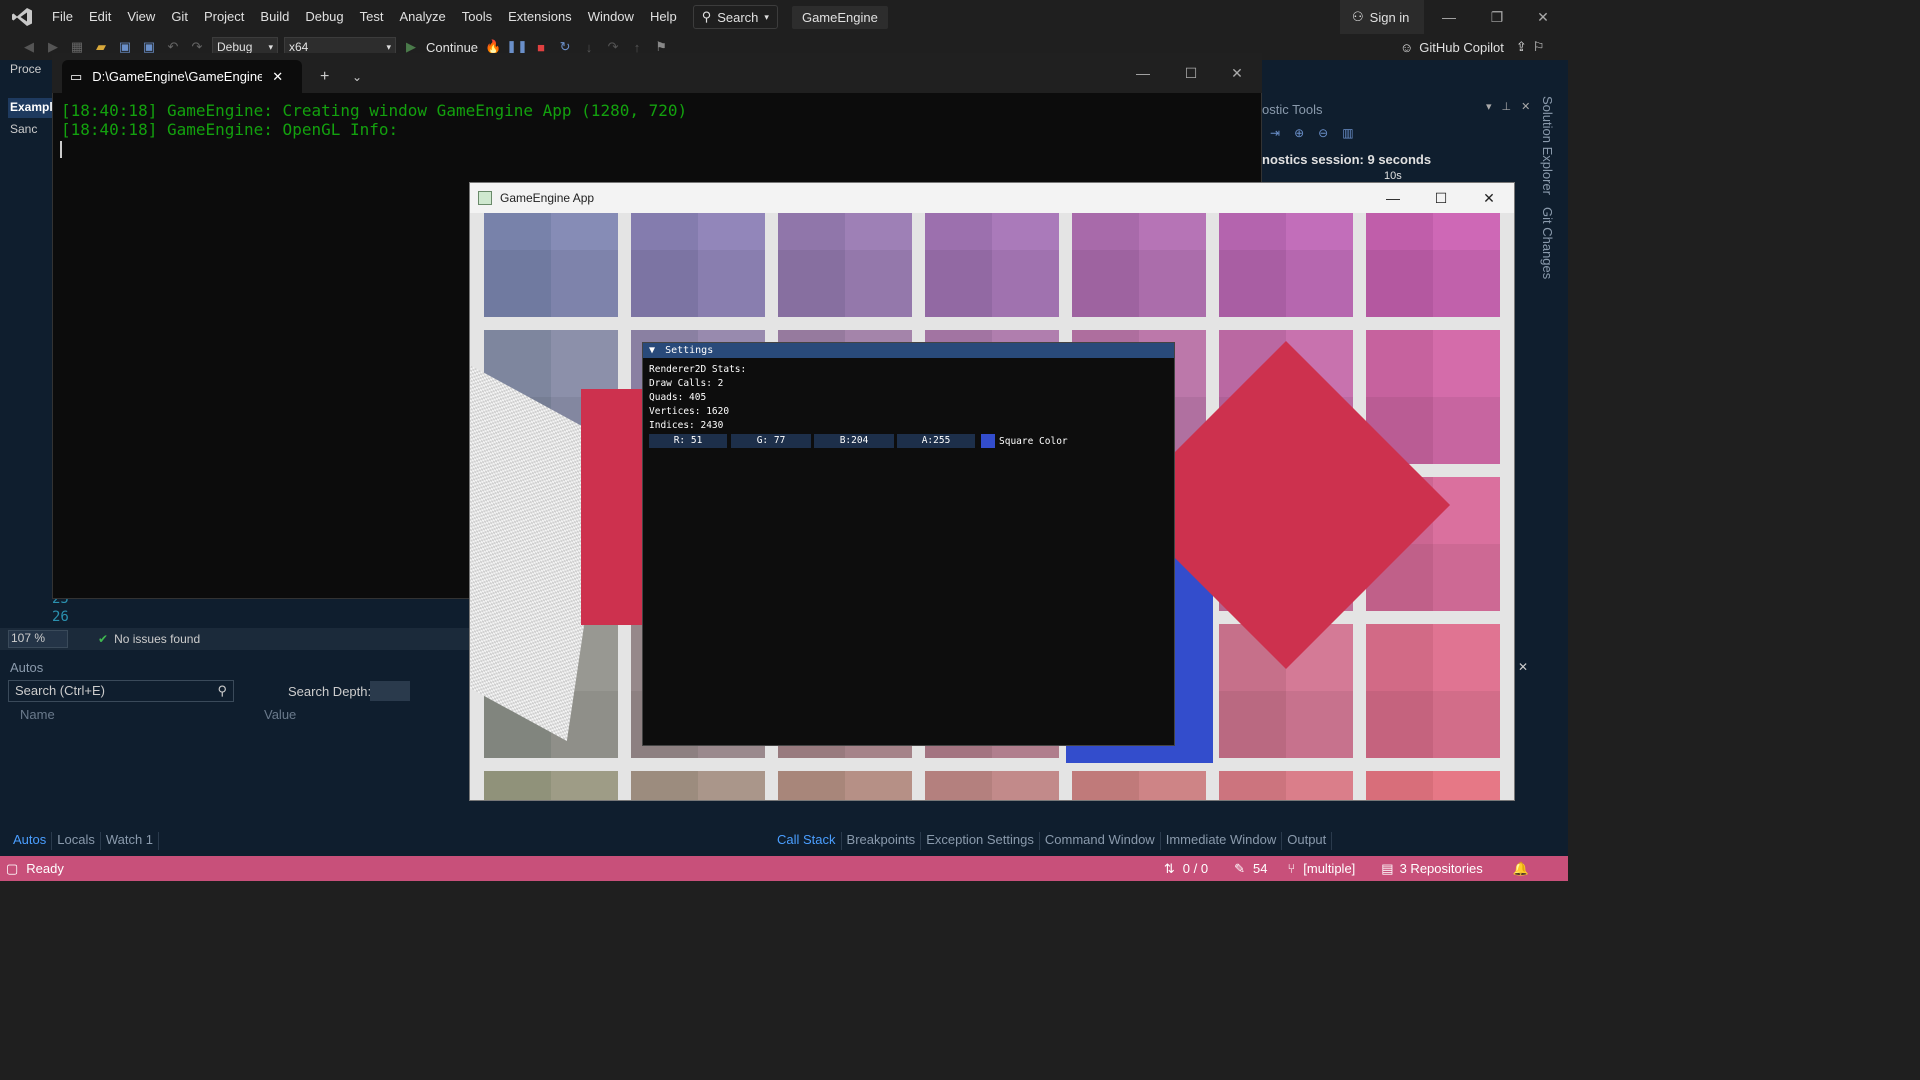 This screenshot has height=1080, width=1920. What do you see at coordinates (1472, 47) in the screenshot?
I see `github-copilot-button: ☺ GitHub Copilot ⇪ ⚐` at bounding box center [1472, 47].